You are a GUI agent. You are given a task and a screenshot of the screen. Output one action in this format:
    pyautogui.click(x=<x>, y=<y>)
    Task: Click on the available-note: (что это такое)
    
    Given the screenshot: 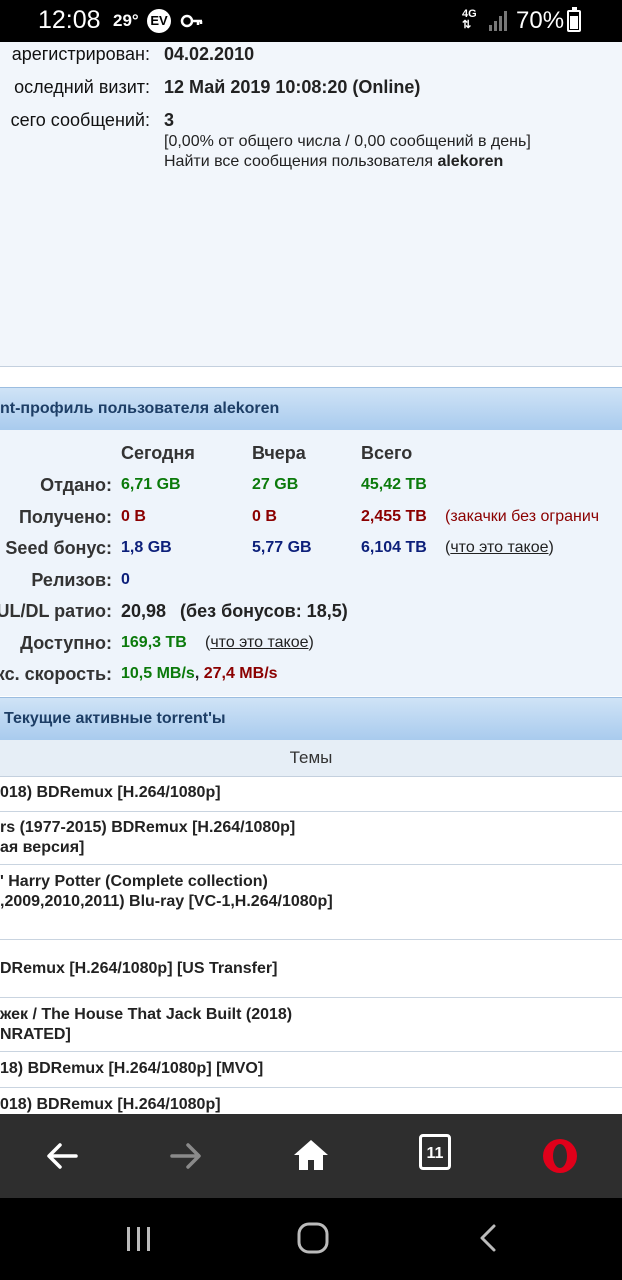 What is the action you would take?
    pyautogui.click(x=259, y=642)
    